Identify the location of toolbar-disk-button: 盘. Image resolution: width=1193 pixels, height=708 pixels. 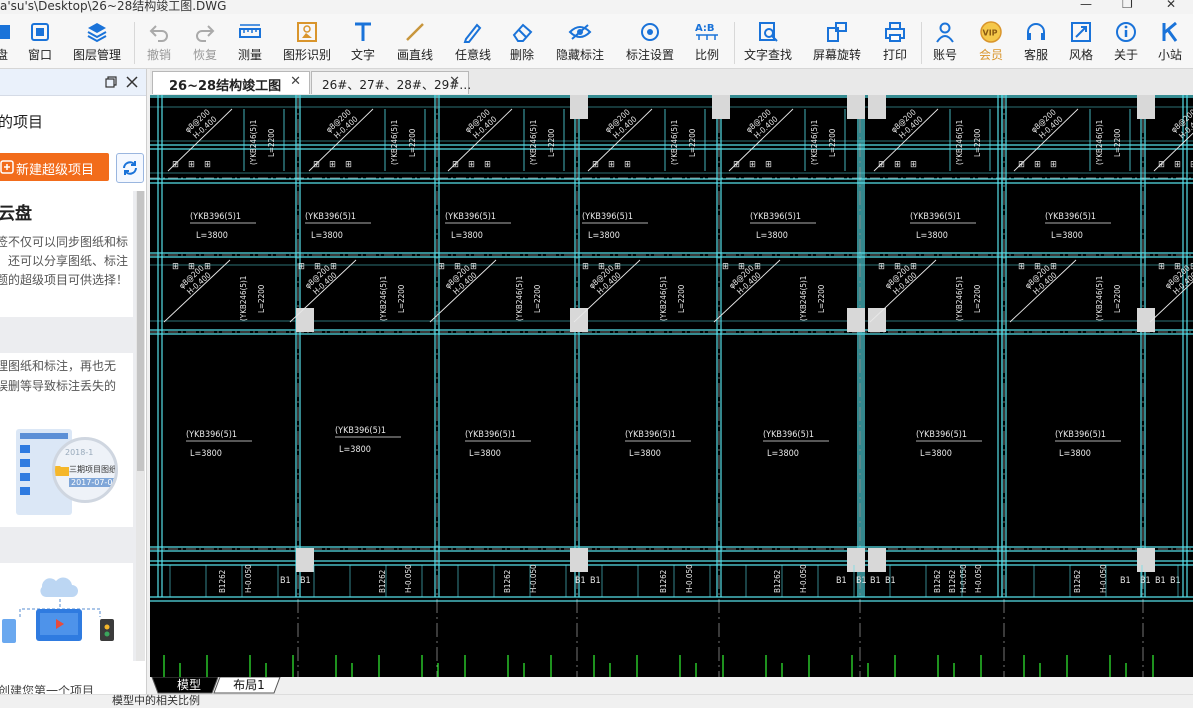
(6, 42).